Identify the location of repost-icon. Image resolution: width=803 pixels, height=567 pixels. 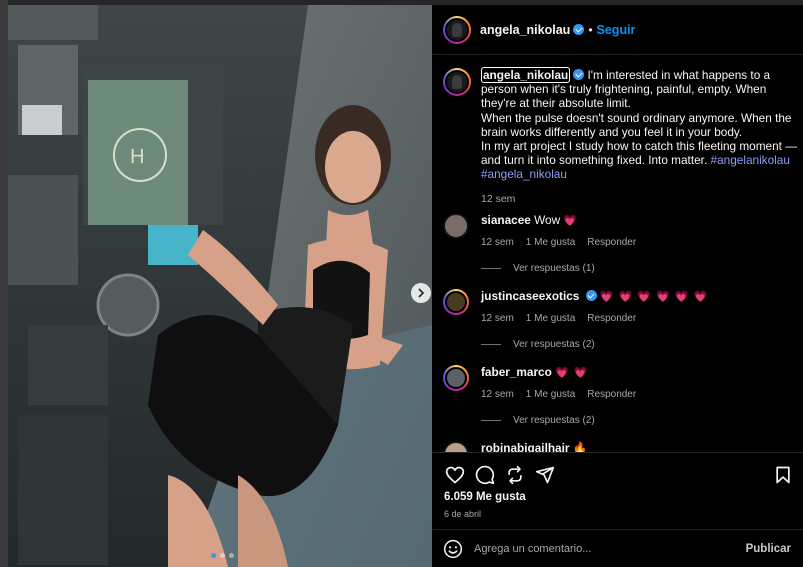
(515, 475).